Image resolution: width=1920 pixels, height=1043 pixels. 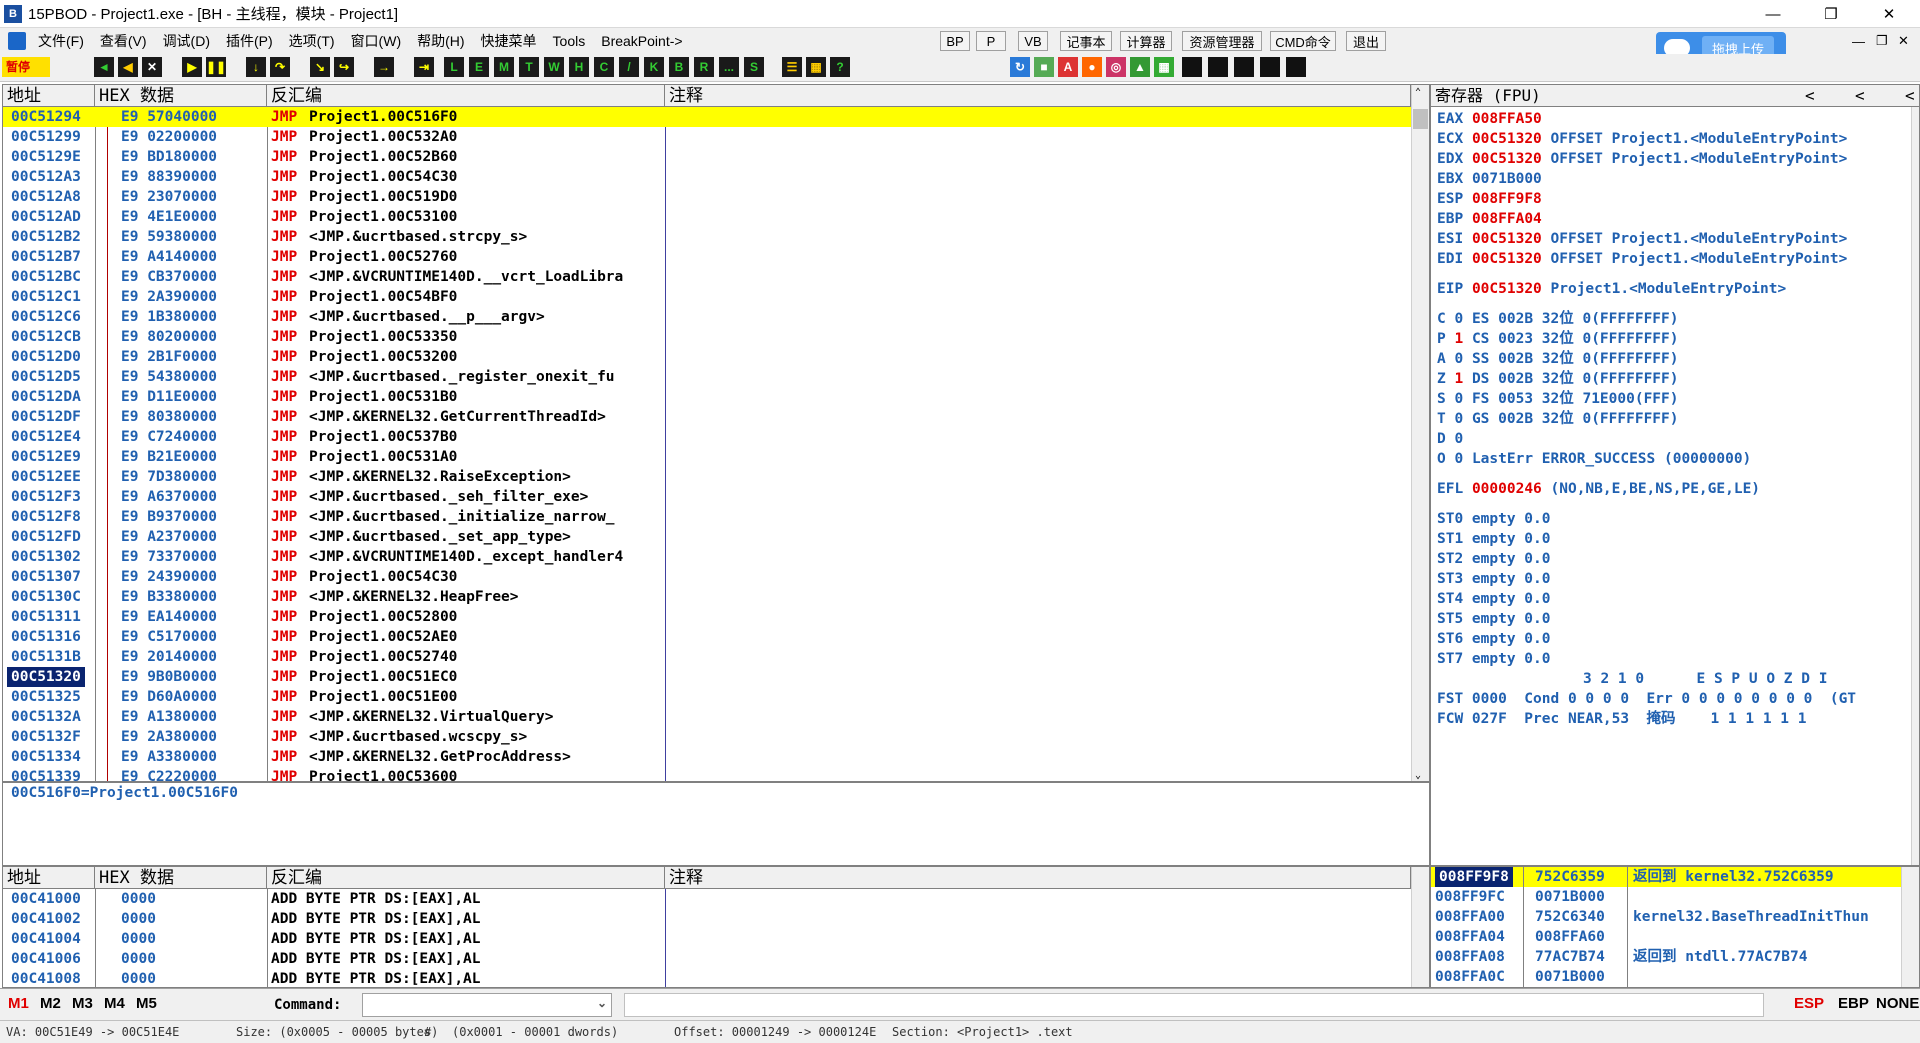 What do you see at coordinates (707, 677) in the screenshot?
I see `disasm-row: 00C51320 E9 9B0B0000 JMP Project1.00C51EC0` at bounding box center [707, 677].